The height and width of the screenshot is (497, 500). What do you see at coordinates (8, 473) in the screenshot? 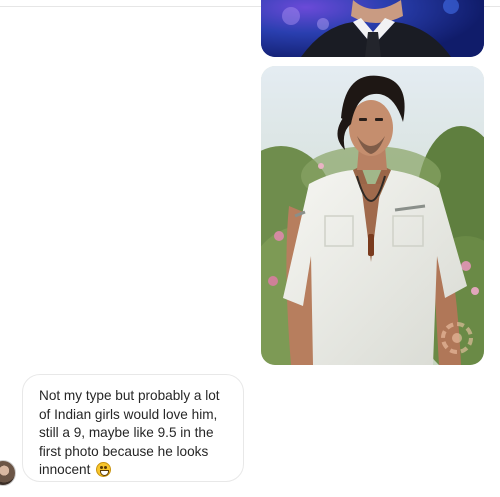
I see `sender-avatar` at bounding box center [8, 473].